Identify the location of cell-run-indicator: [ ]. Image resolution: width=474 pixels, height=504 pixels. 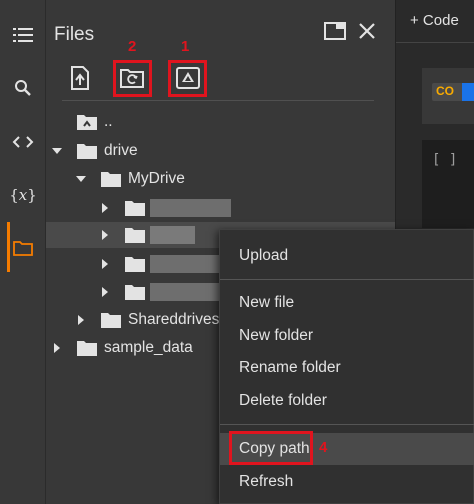
(445, 160).